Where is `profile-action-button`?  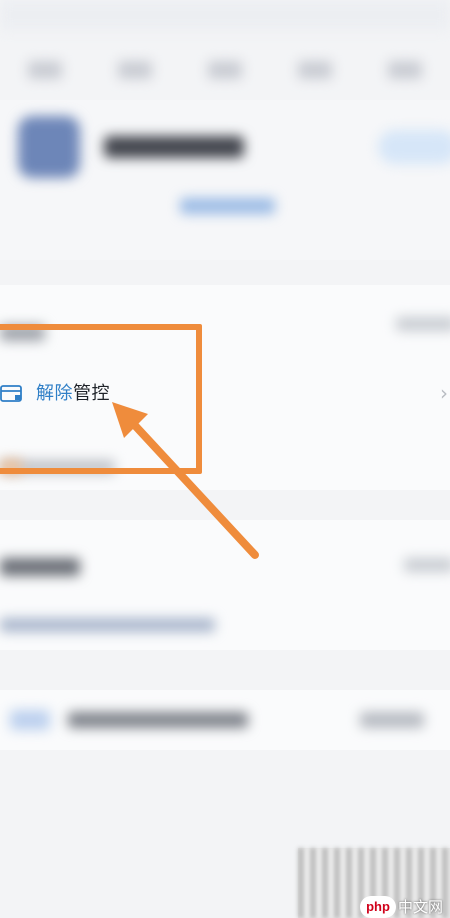 profile-action-button is located at coordinates (414, 147).